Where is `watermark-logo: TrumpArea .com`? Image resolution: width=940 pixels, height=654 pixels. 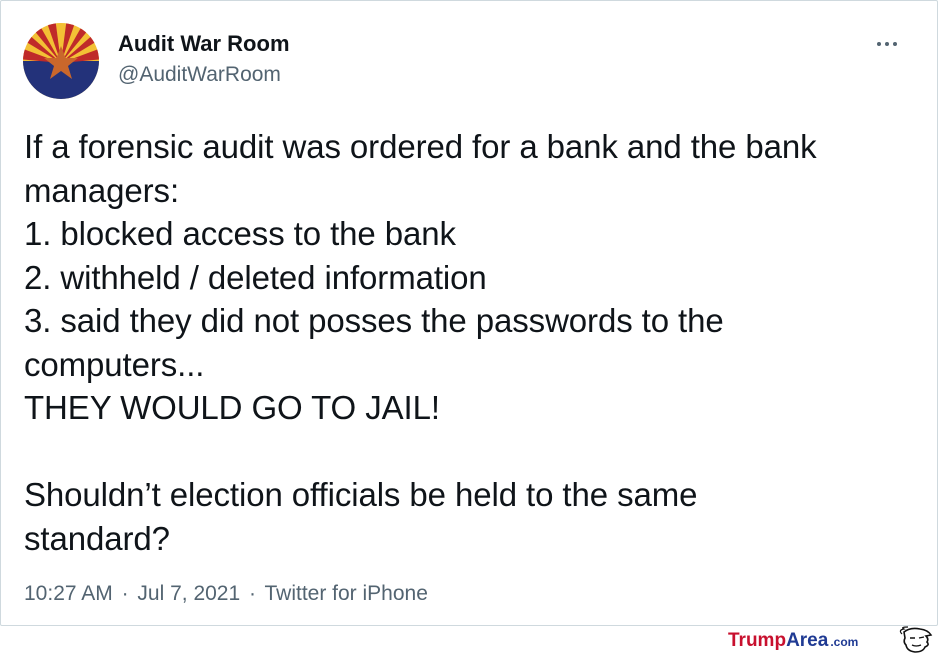
watermark-logo: TrumpArea .com is located at coordinates (793, 641).